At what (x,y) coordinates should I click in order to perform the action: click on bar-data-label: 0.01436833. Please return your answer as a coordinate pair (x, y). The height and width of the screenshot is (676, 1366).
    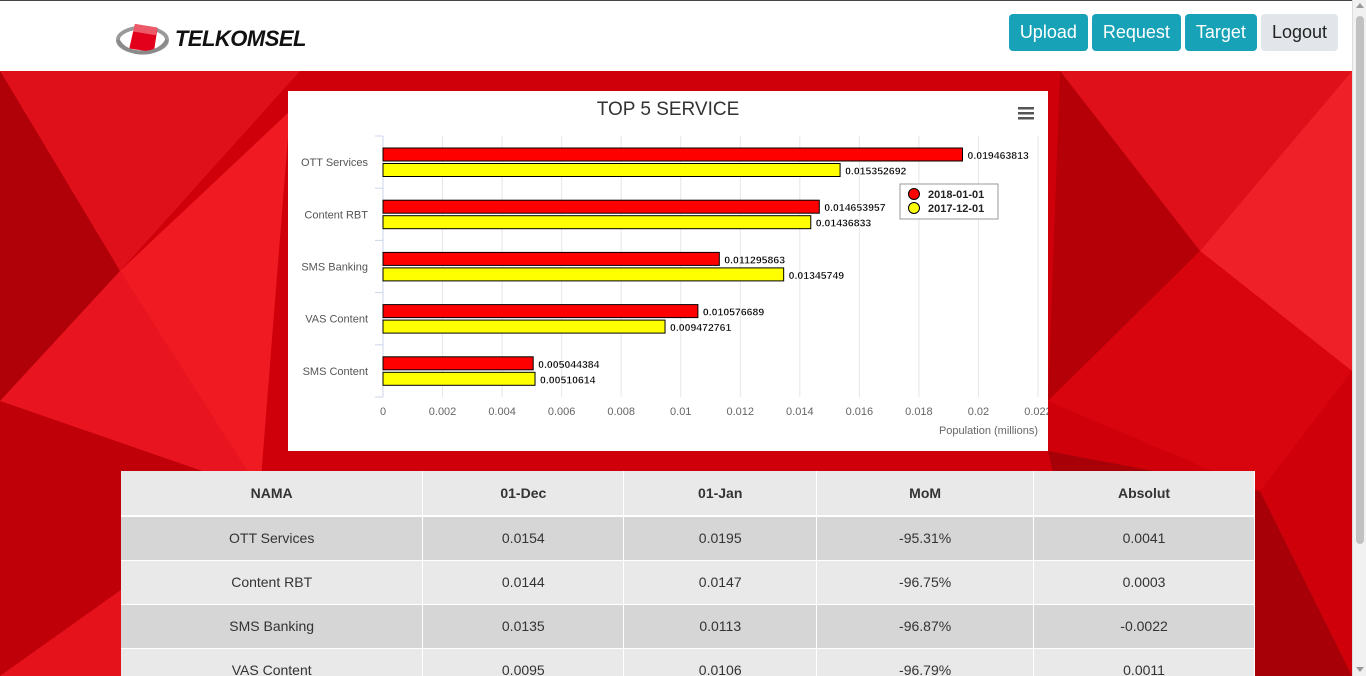
    Looking at the image, I should click on (844, 224).